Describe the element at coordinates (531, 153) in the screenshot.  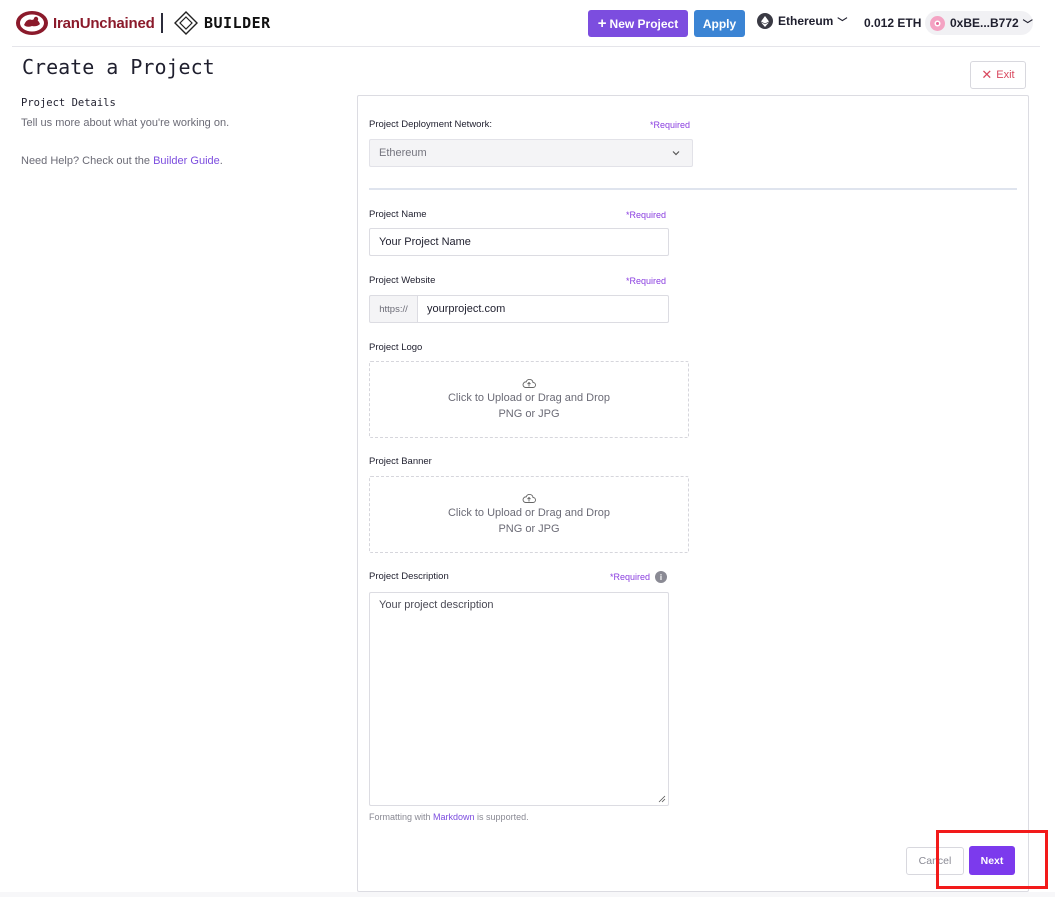
I see `network-select: Ethereum` at that location.